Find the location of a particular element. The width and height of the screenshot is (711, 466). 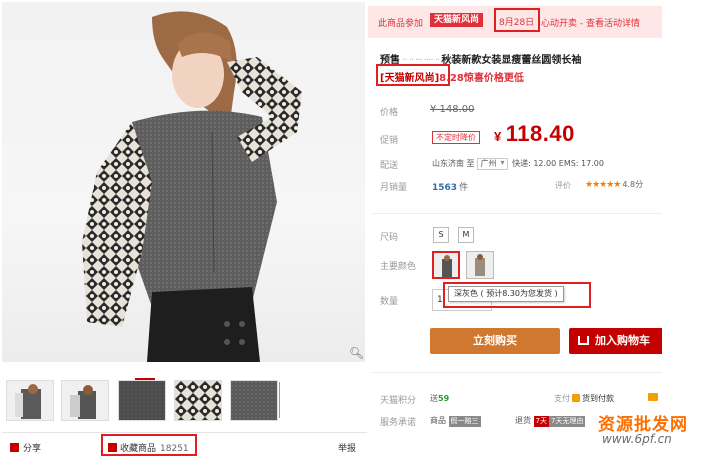

service-return: 退货 7天 7天无理由 is located at coordinates (550, 421).